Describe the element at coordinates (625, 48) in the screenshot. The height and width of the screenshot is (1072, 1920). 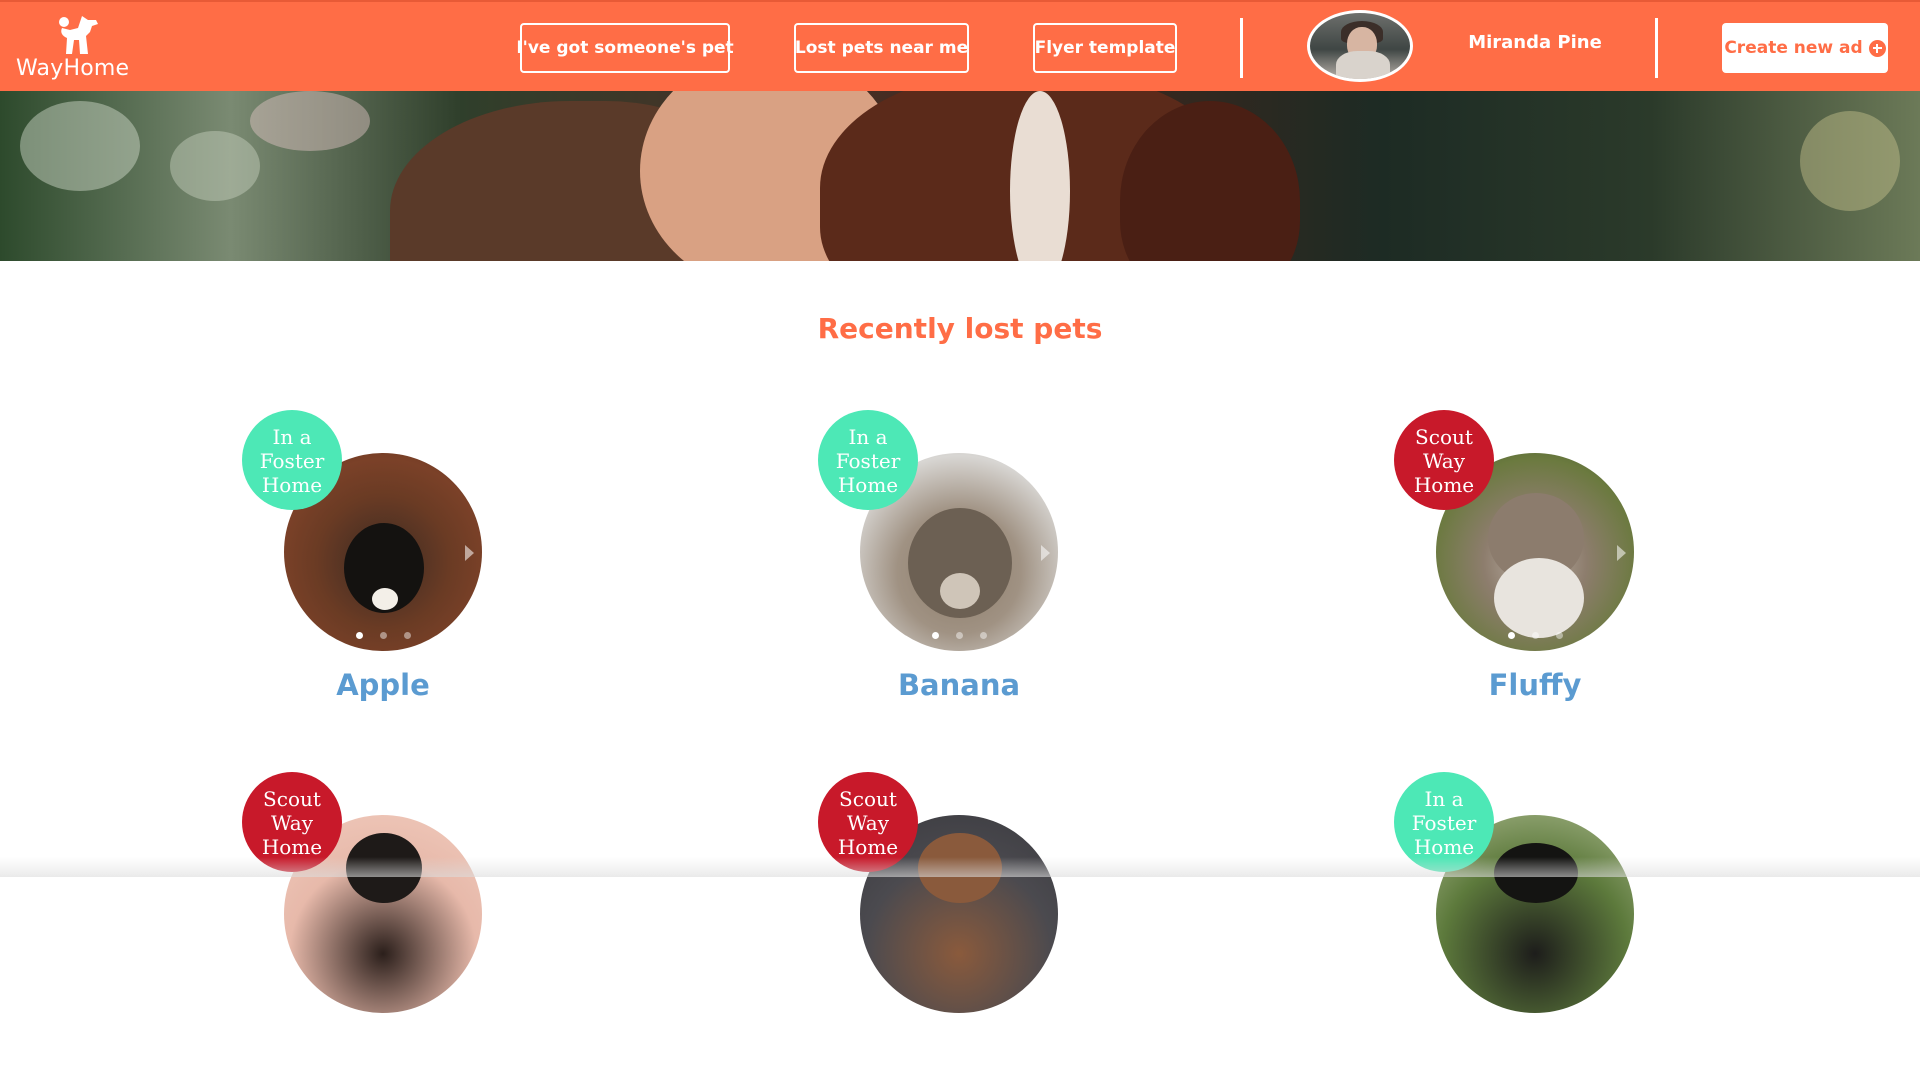
I see `nav-found-pet-button: I've got someone's pet` at that location.